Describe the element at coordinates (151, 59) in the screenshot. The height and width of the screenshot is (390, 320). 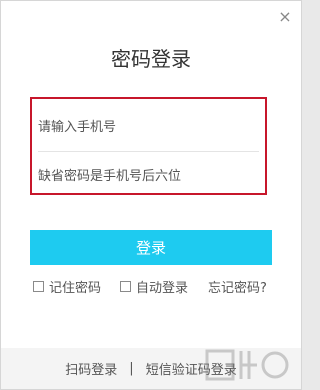
I see `page-title: 密码登录` at that location.